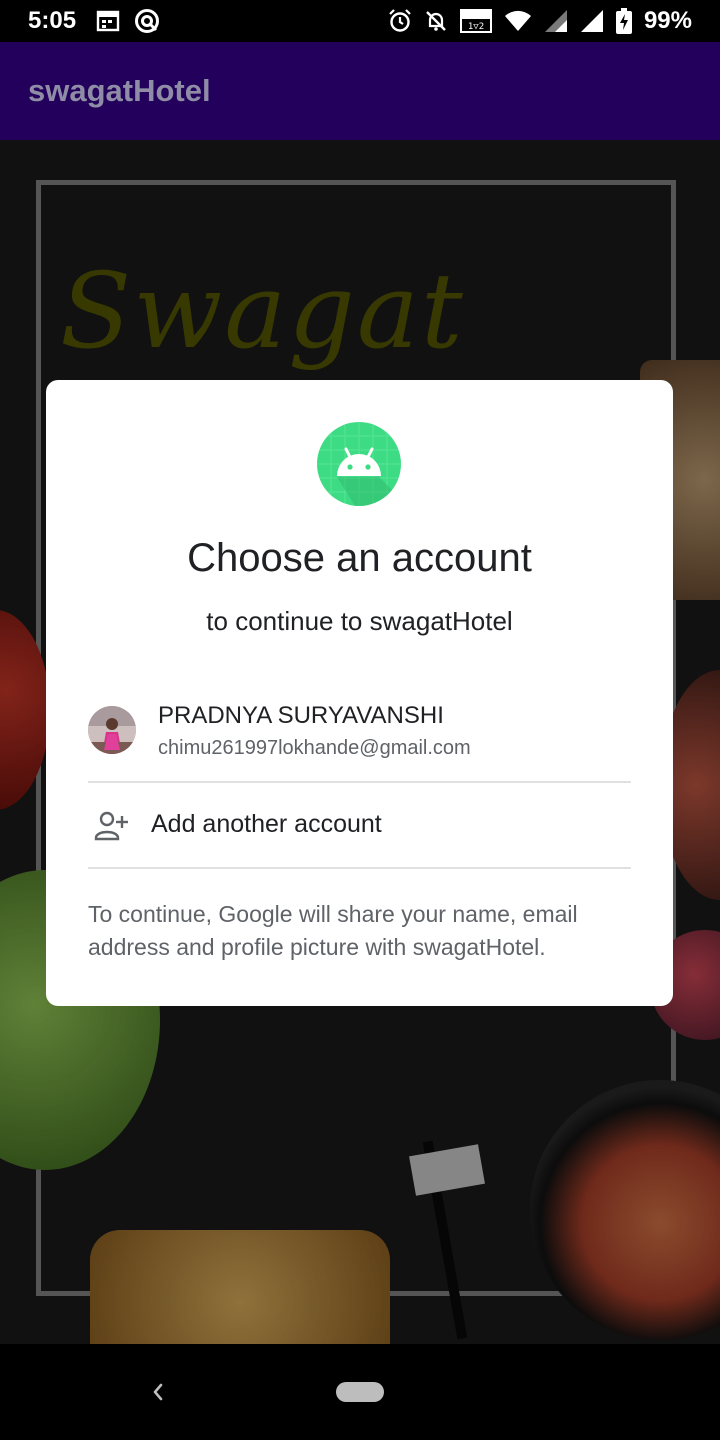 This screenshot has width=720, height=1440. What do you see at coordinates (108, 21) in the screenshot?
I see `calendar-icon` at bounding box center [108, 21].